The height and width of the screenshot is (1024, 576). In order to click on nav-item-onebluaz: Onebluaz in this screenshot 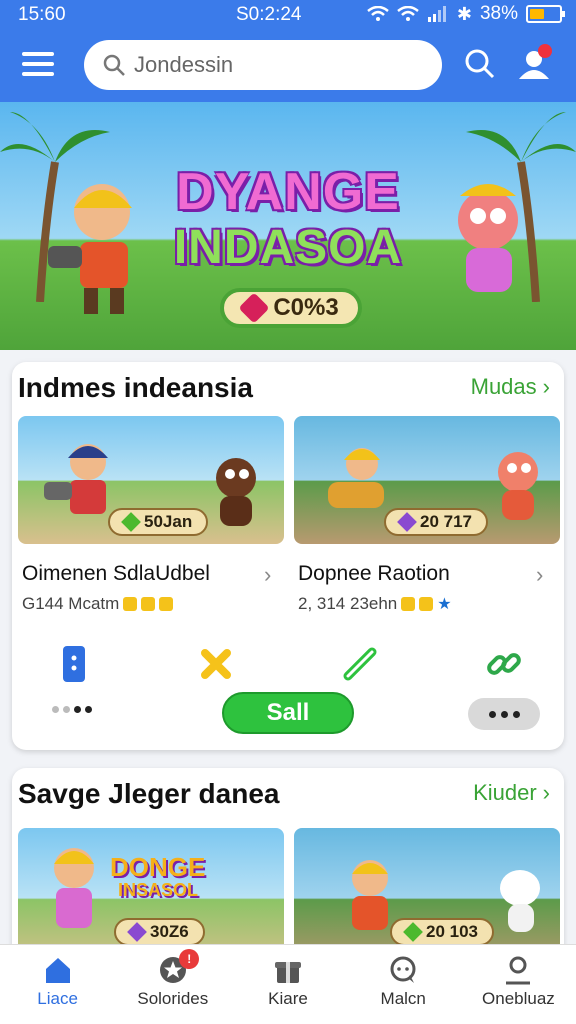, I will do `click(518, 984)`.